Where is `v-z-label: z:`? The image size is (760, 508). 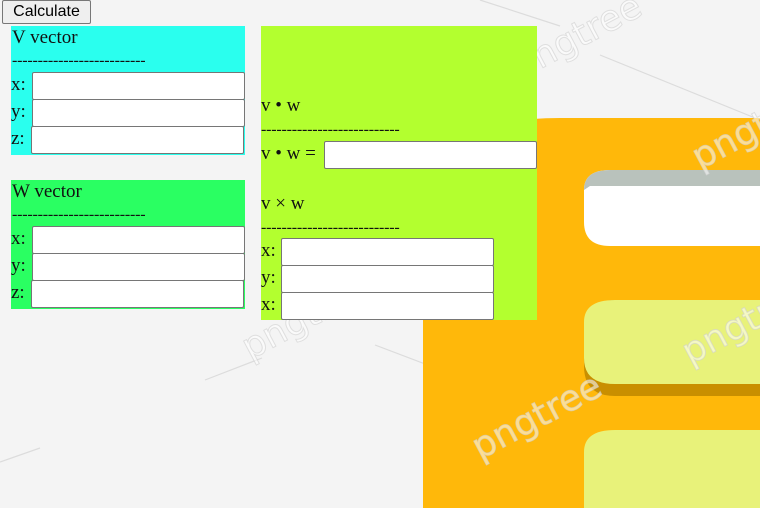 v-z-label: z: is located at coordinates (18, 138).